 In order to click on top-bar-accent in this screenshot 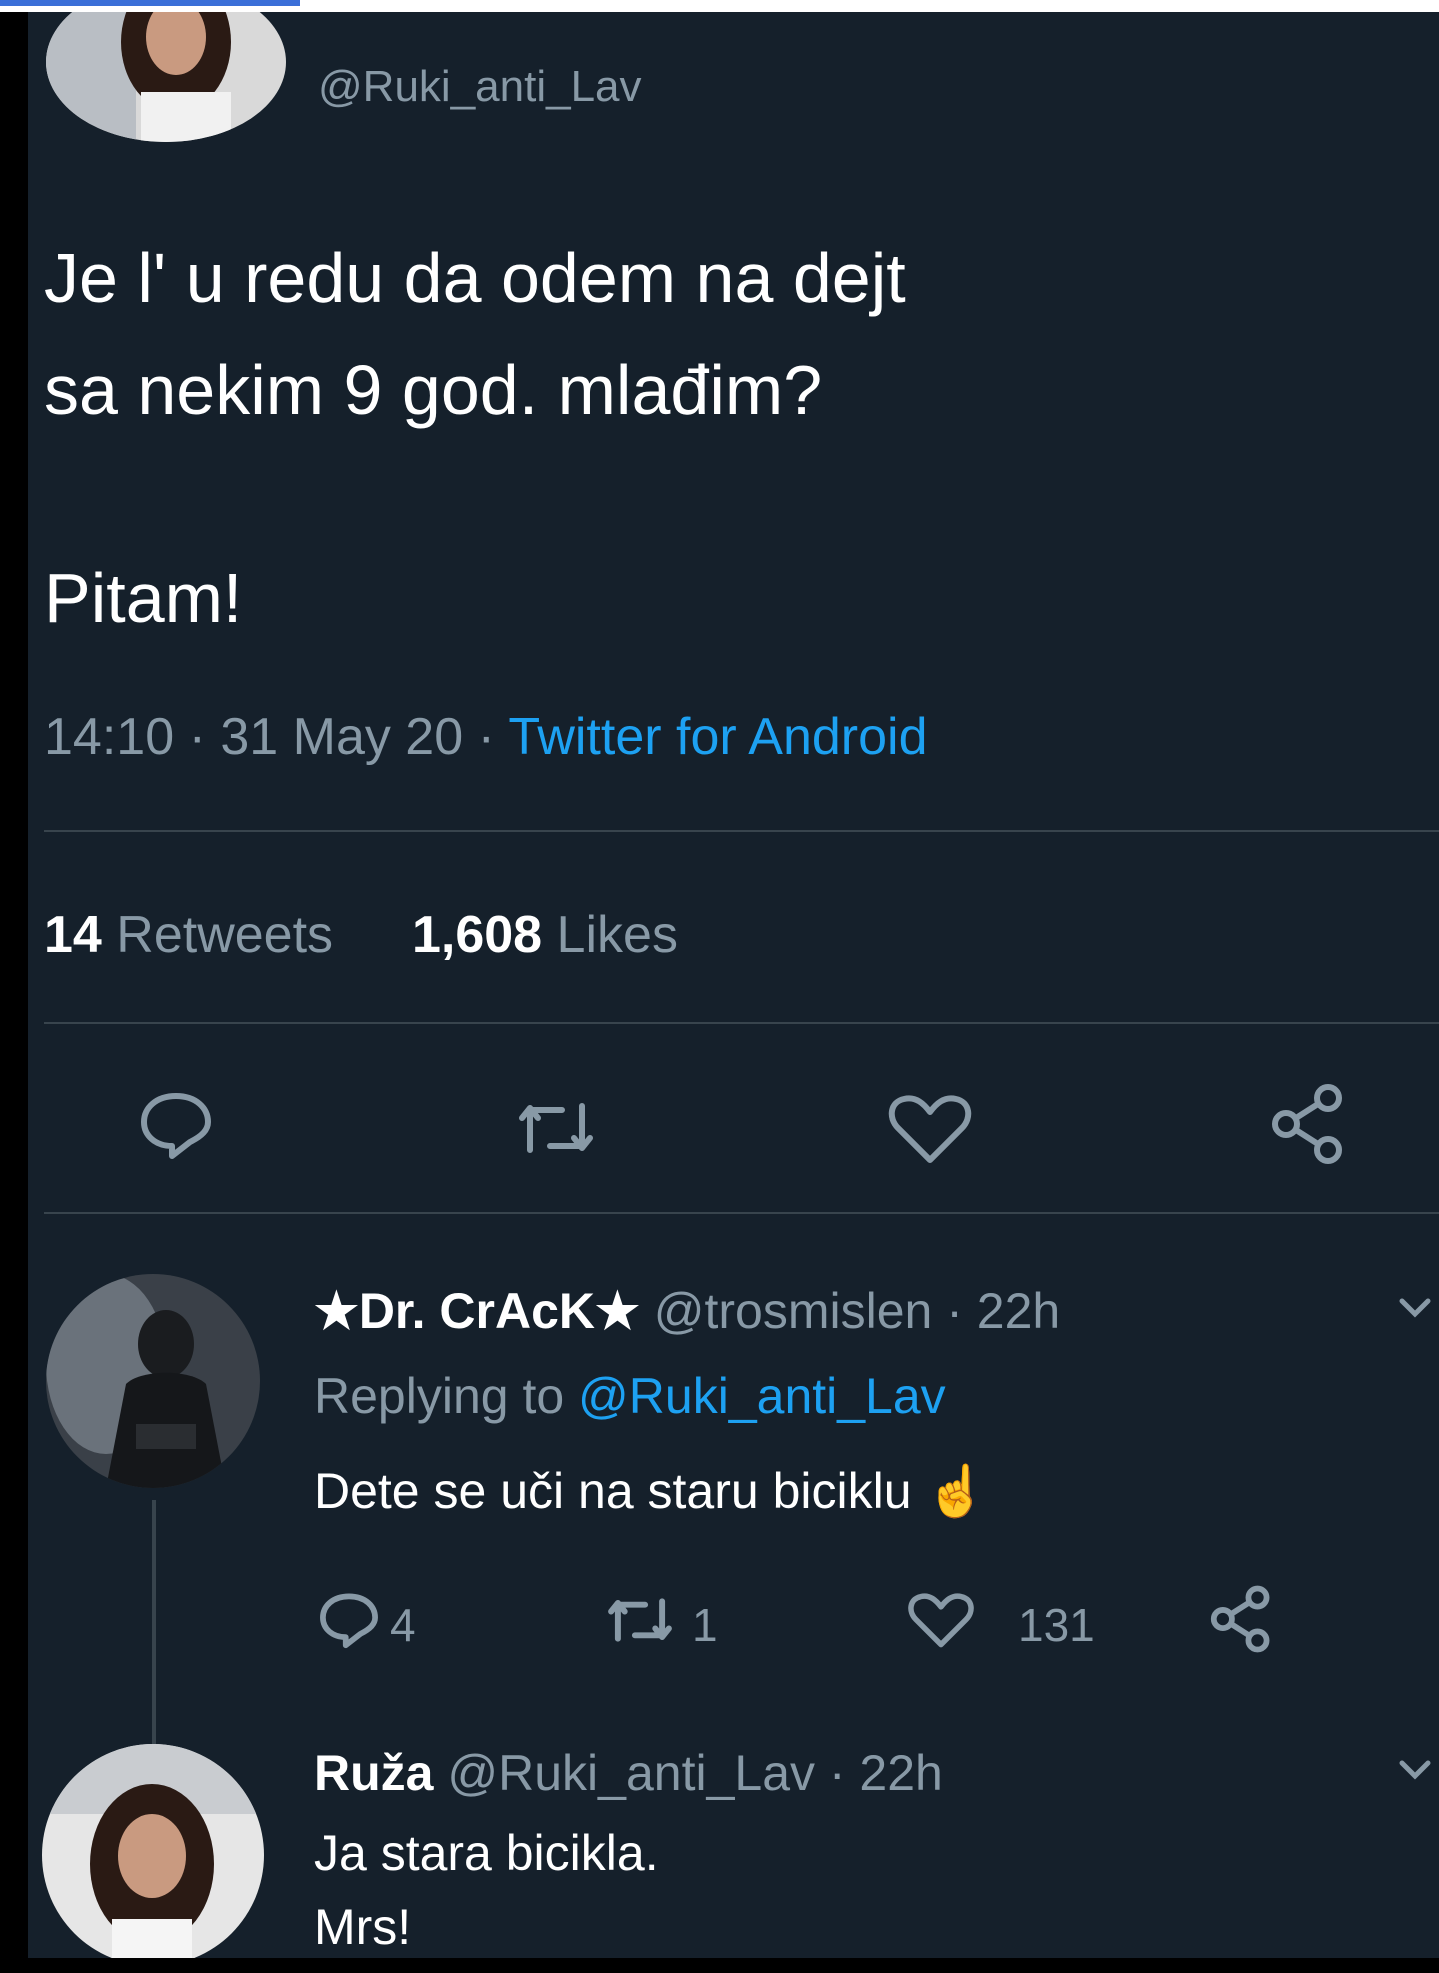, I will do `click(150, 3)`.